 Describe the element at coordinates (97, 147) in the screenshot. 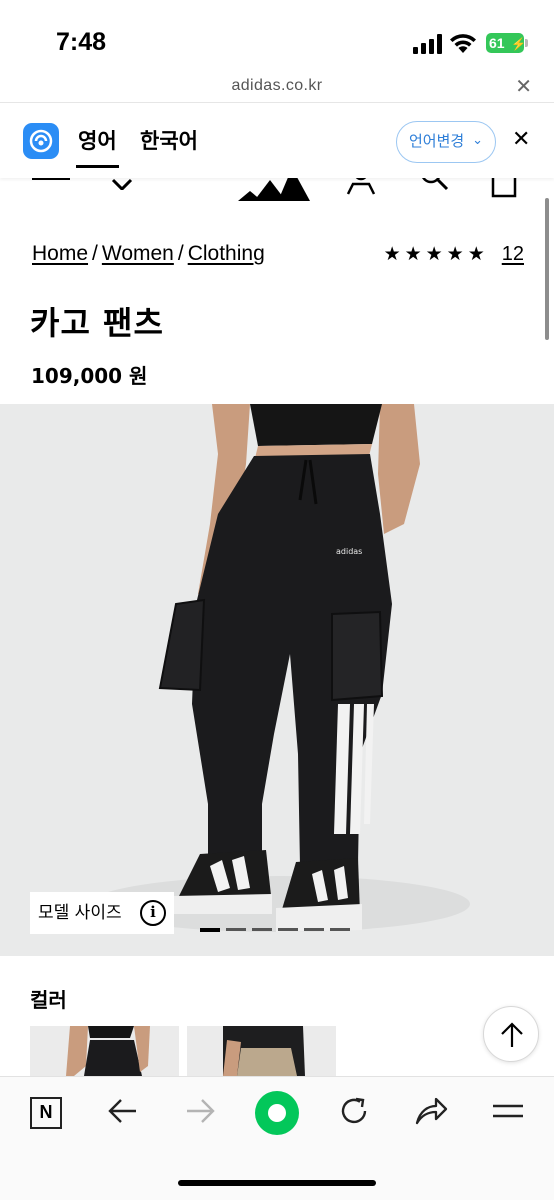

I see `tab-source-language: 영어` at that location.